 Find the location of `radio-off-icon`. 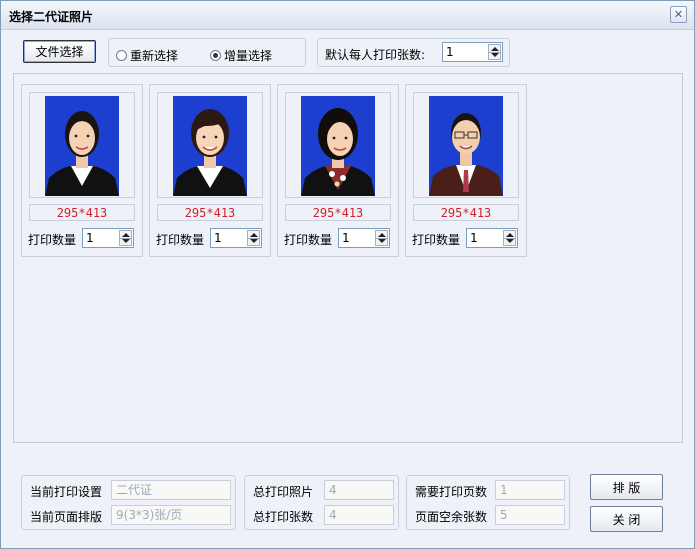

radio-off-icon is located at coordinates (121, 55).